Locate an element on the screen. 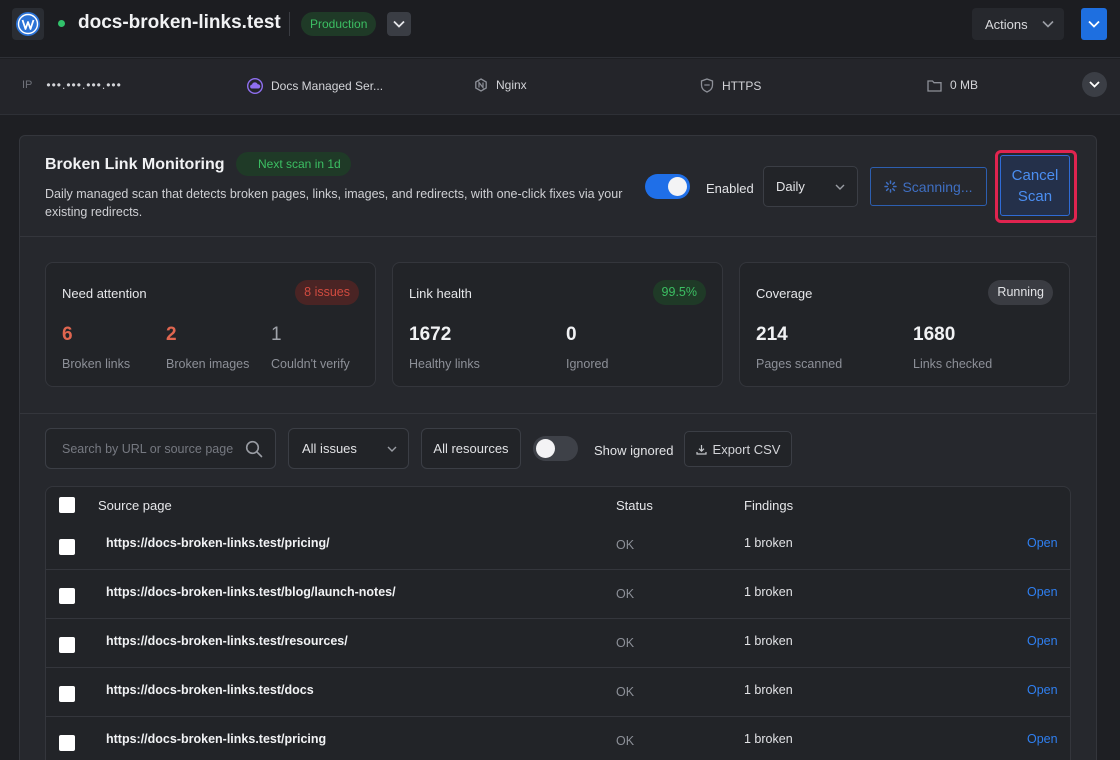  frequency-select: Daily is located at coordinates (810, 186).